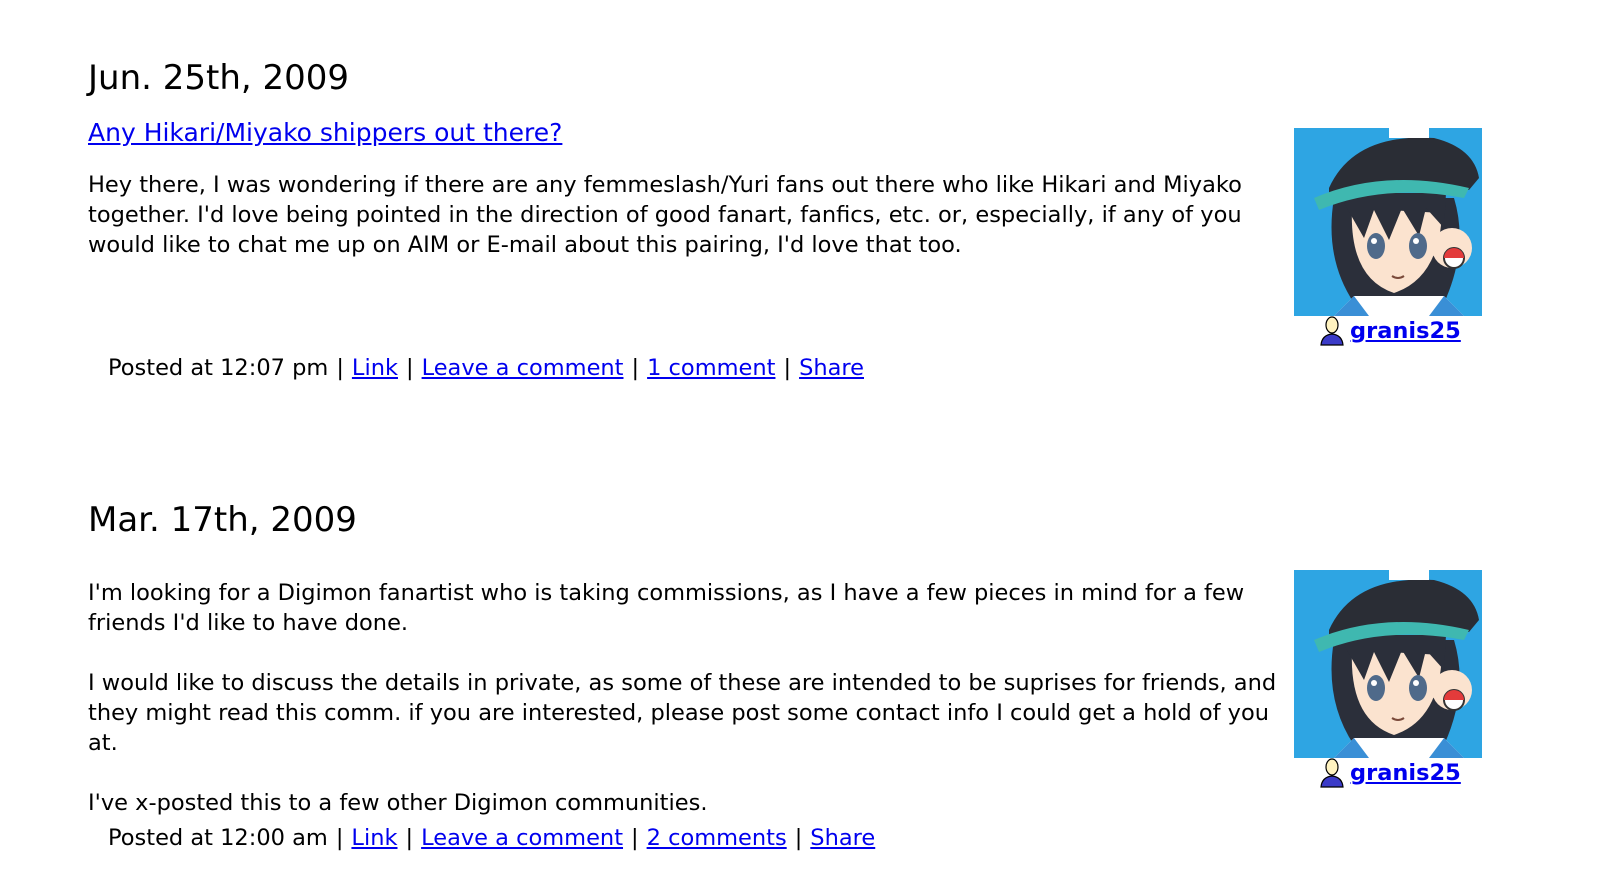 The width and height of the screenshot is (1600, 890). Describe the element at coordinates (218, 368) in the screenshot. I see `posted-time: Posted at 12:07 pm` at that location.